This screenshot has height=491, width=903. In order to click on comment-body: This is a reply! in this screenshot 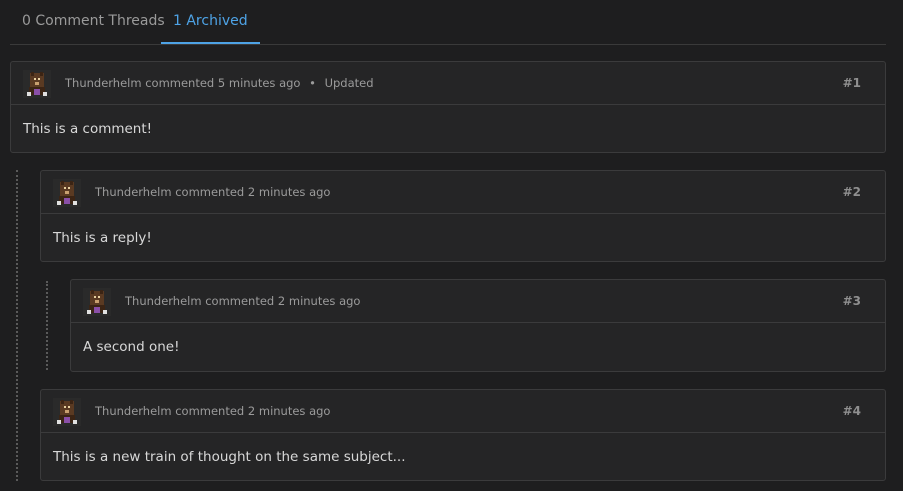, I will do `click(102, 238)`.